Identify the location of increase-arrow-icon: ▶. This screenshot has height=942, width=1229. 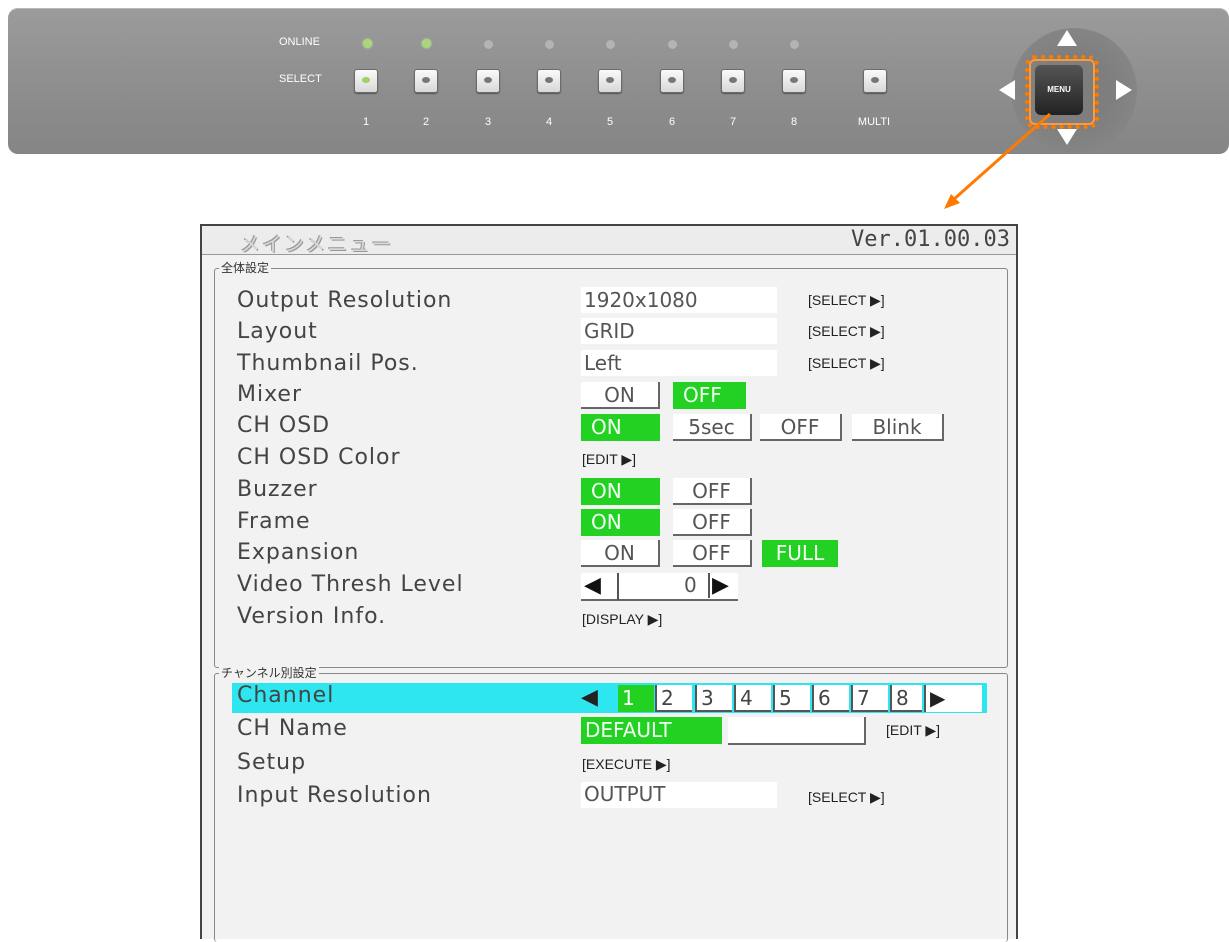
(718, 585).